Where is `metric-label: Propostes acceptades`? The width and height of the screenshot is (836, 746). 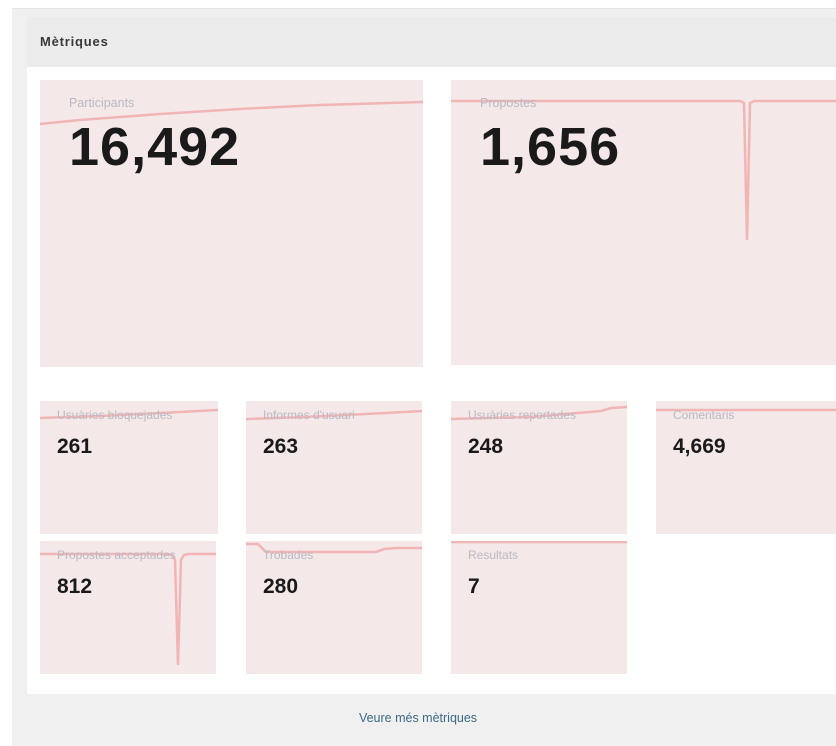
metric-label: Propostes acceptades is located at coordinates (116, 555).